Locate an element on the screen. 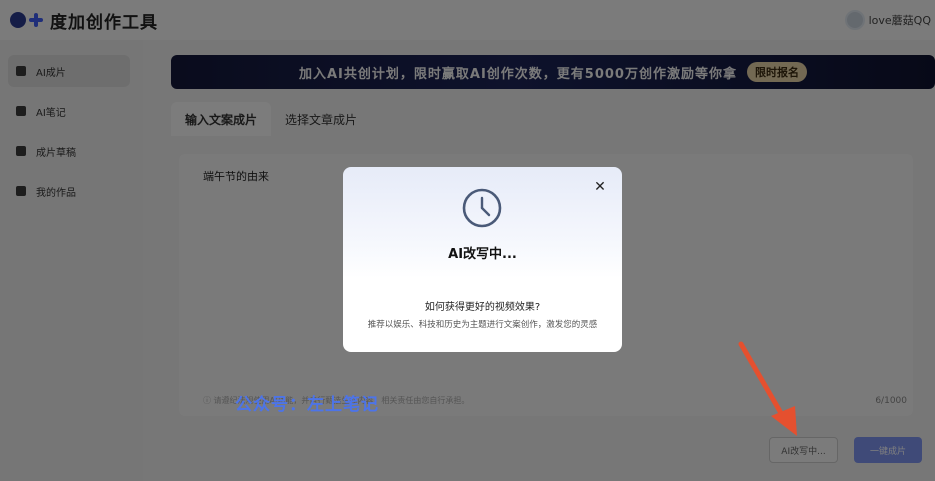 The image size is (935, 481). close-icon: ✕ is located at coordinates (600, 187).